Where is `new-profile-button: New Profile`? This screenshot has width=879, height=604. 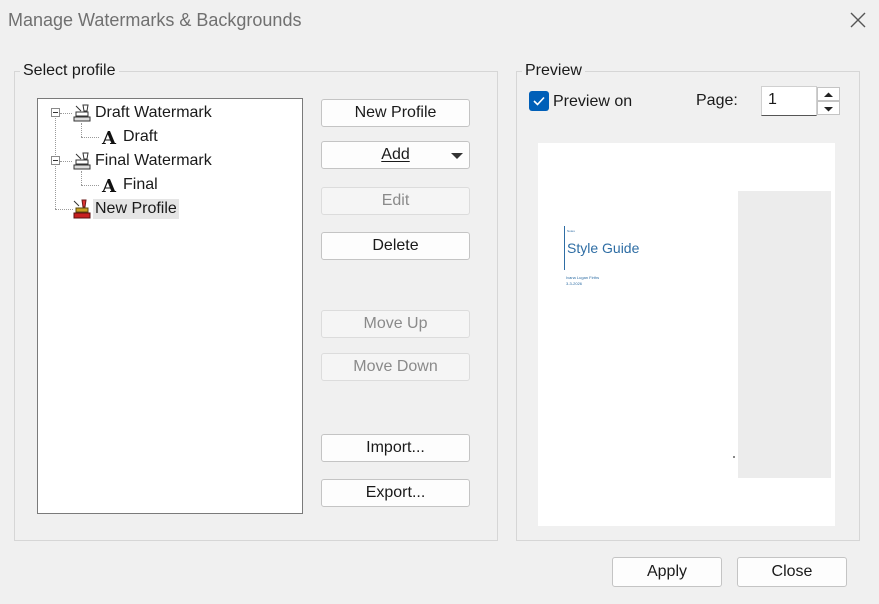 new-profile-button: New Profile is located at coordinates (395, 113).